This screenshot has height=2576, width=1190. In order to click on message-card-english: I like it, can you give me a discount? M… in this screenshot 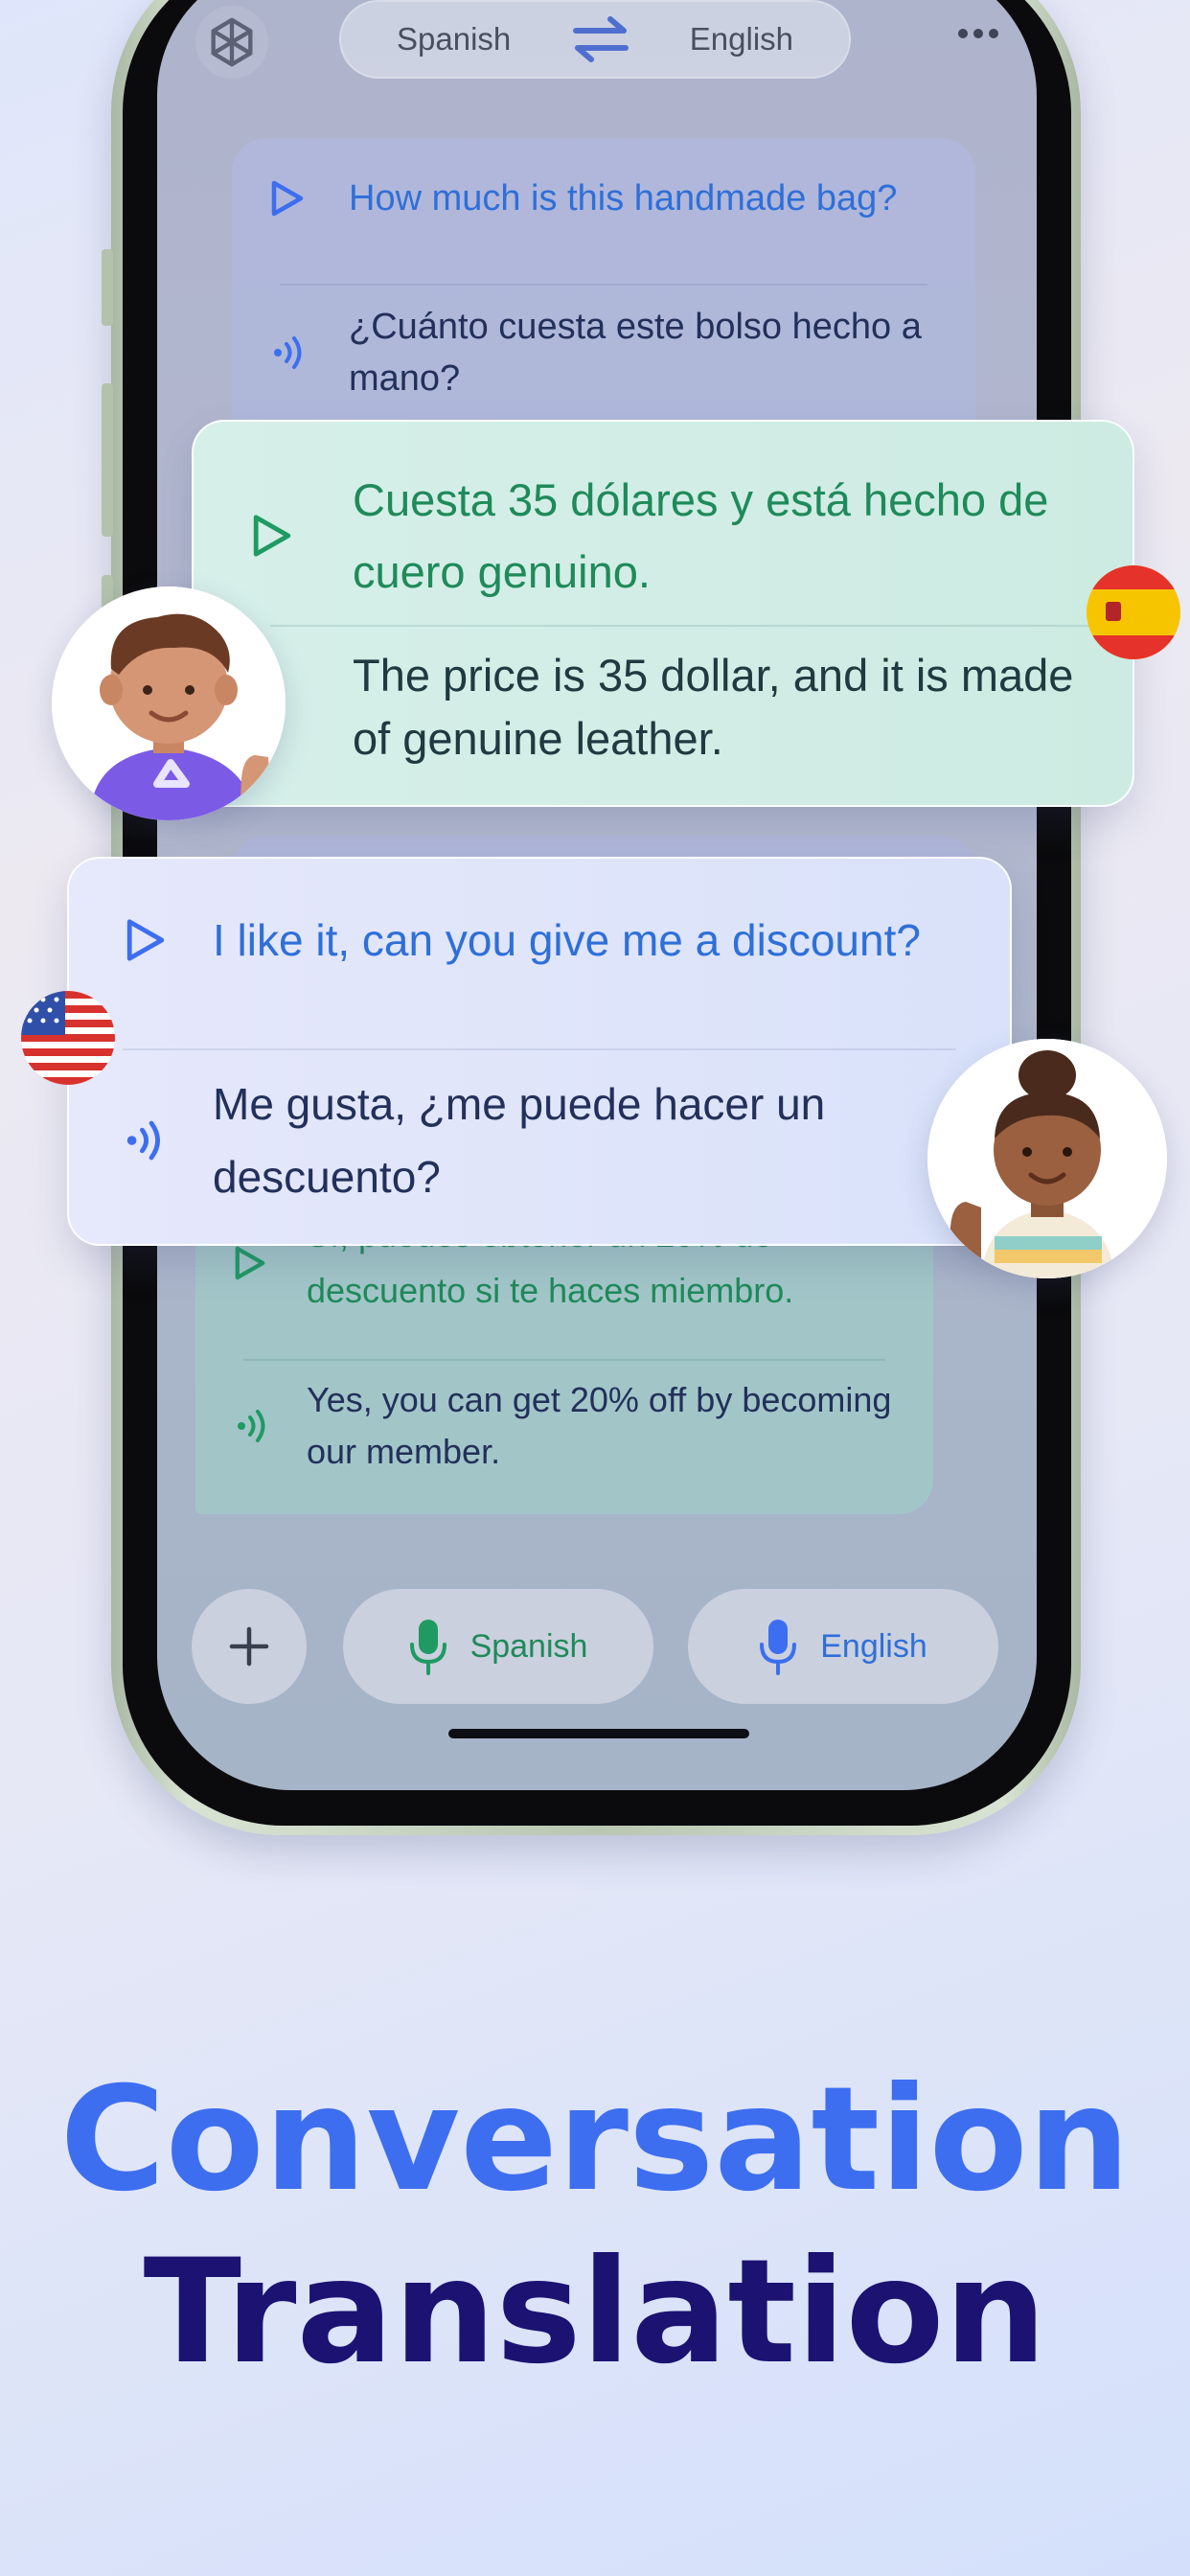, I will do `click(540, 1051)`.